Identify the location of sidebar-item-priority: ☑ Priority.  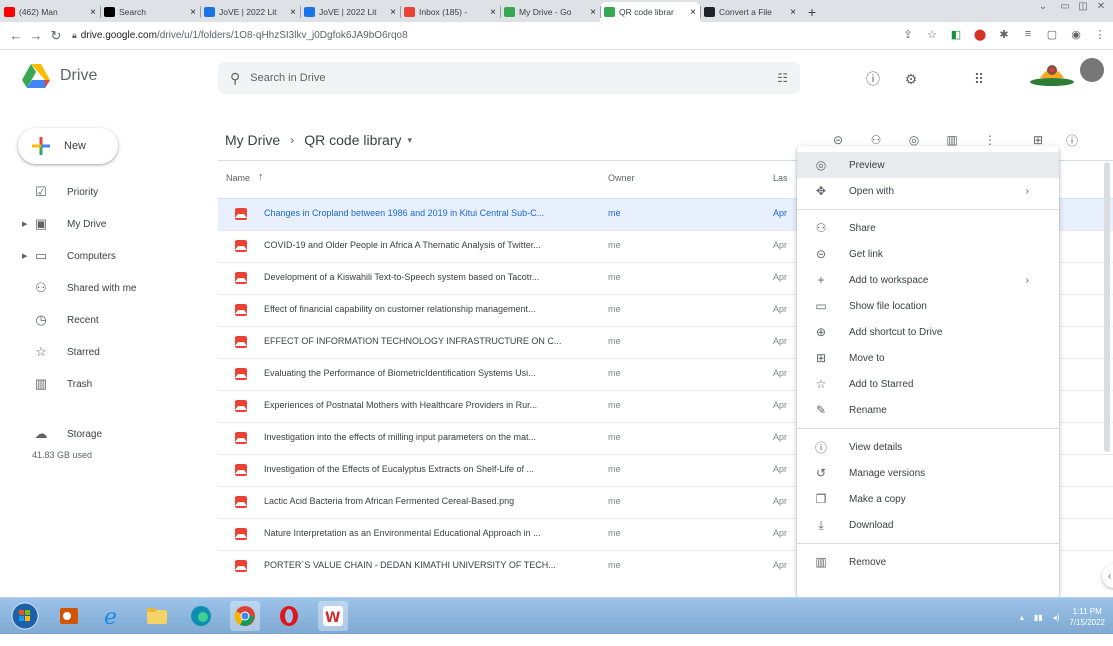
(105, 192).